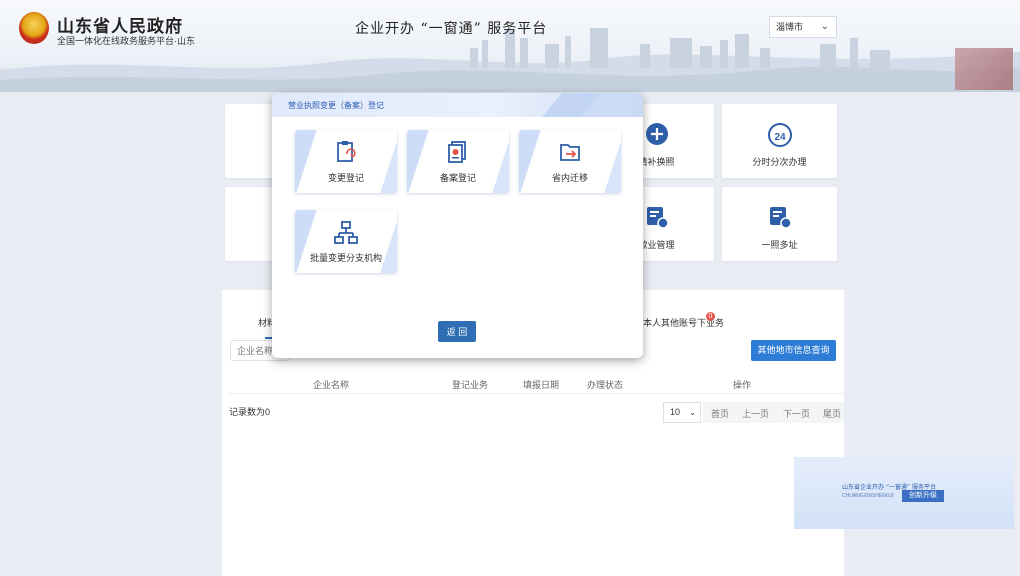 The height and width of the screenshot is (576, 1020). Describe the element at coordinates (675, 412) in the screenshot. I see `page-size-value: 10` at that location.